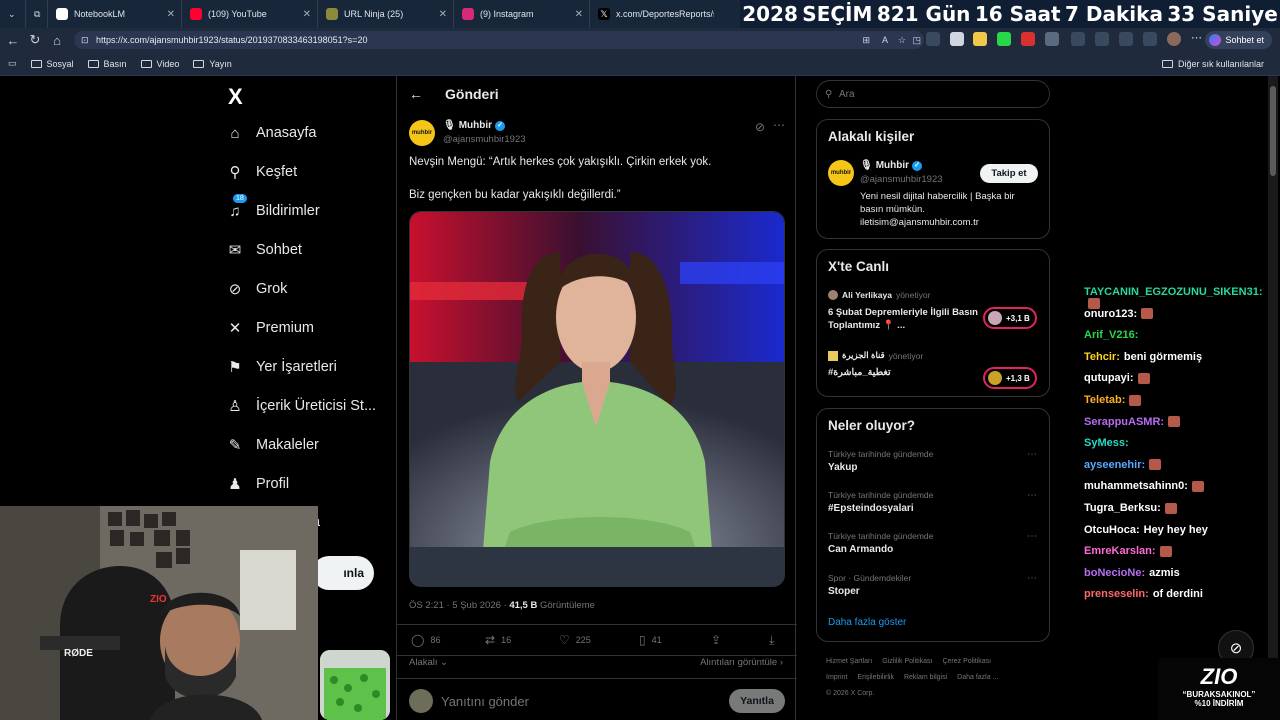 The width and height of the screenshot is (1280, 720). What do you see at coordinates (871, 508) in the screenshot?
I see `trend-name: #Epsteindosyalari` at bounding box center [871, 508].